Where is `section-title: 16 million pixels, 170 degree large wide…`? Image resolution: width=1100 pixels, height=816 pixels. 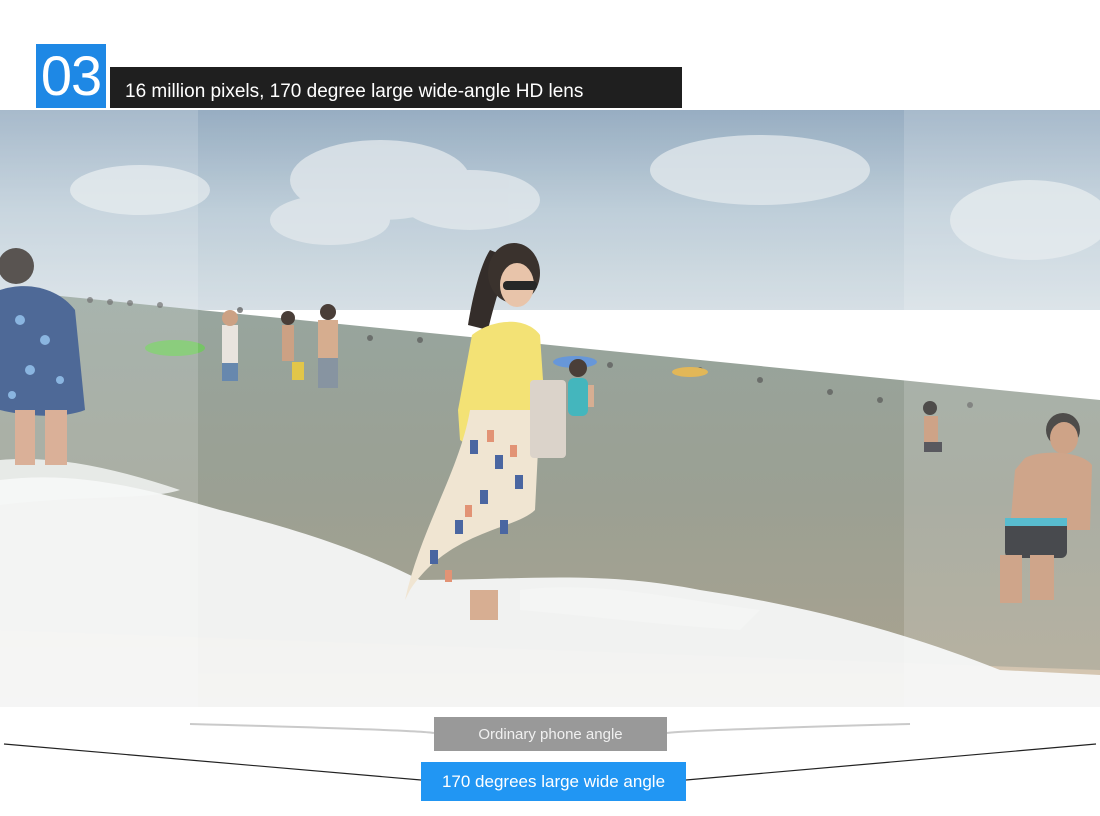 section-title: 16 million pixels, 170 degree large wide… is located at coordinates (396, 87).